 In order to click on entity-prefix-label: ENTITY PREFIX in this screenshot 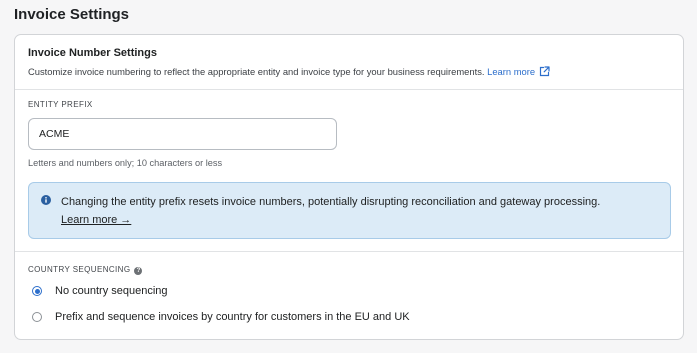, I will do `click(60, 104)`.